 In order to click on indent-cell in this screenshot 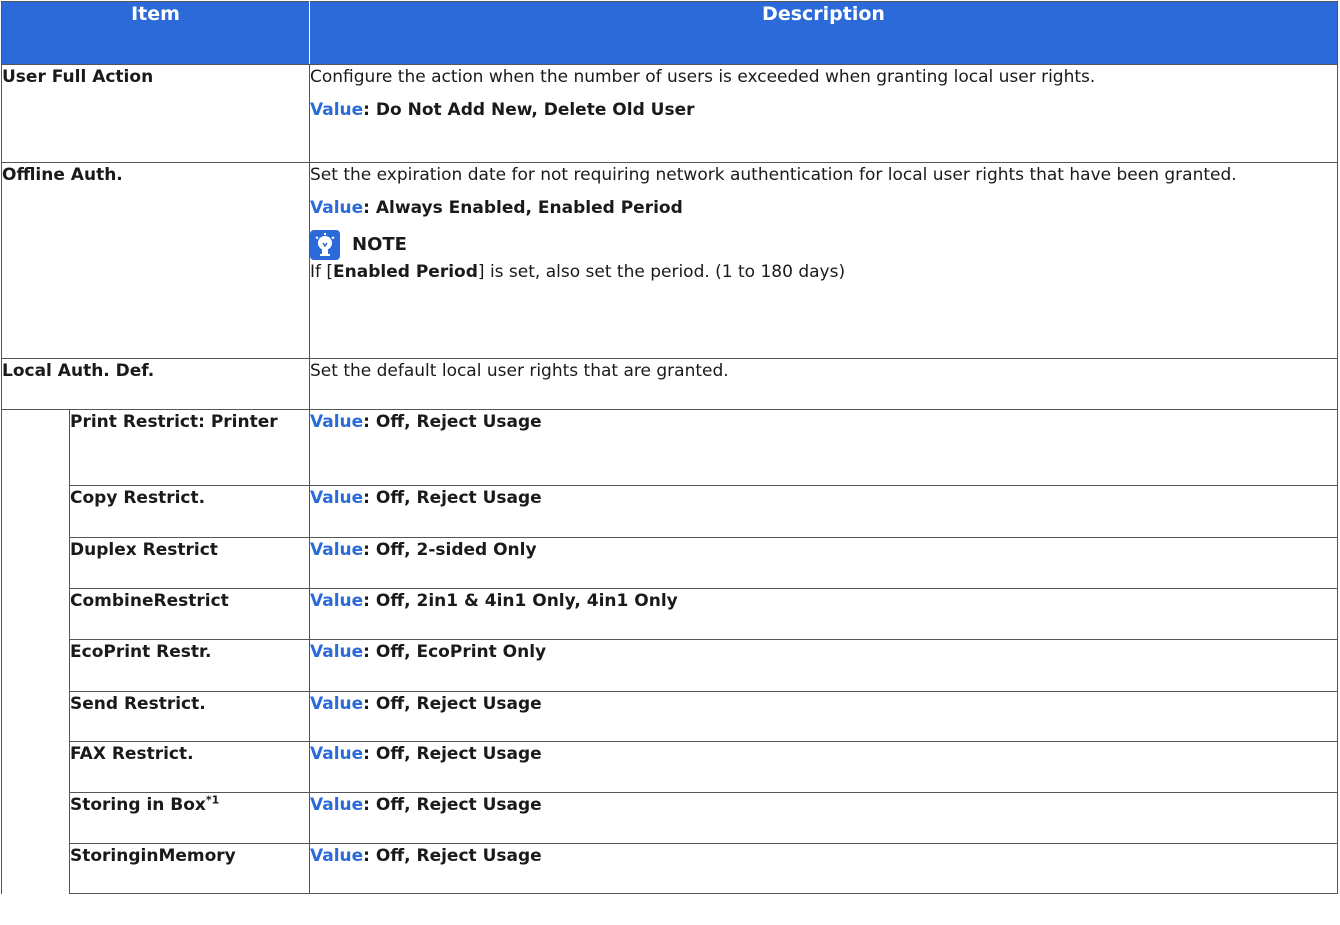, I will do `click(35, 651)`.